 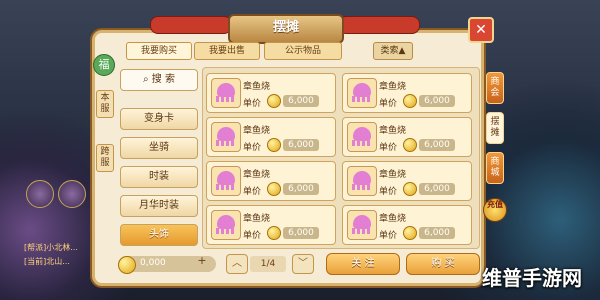 I want to click on page-title: 摆摊, so click(x=286, y=29).